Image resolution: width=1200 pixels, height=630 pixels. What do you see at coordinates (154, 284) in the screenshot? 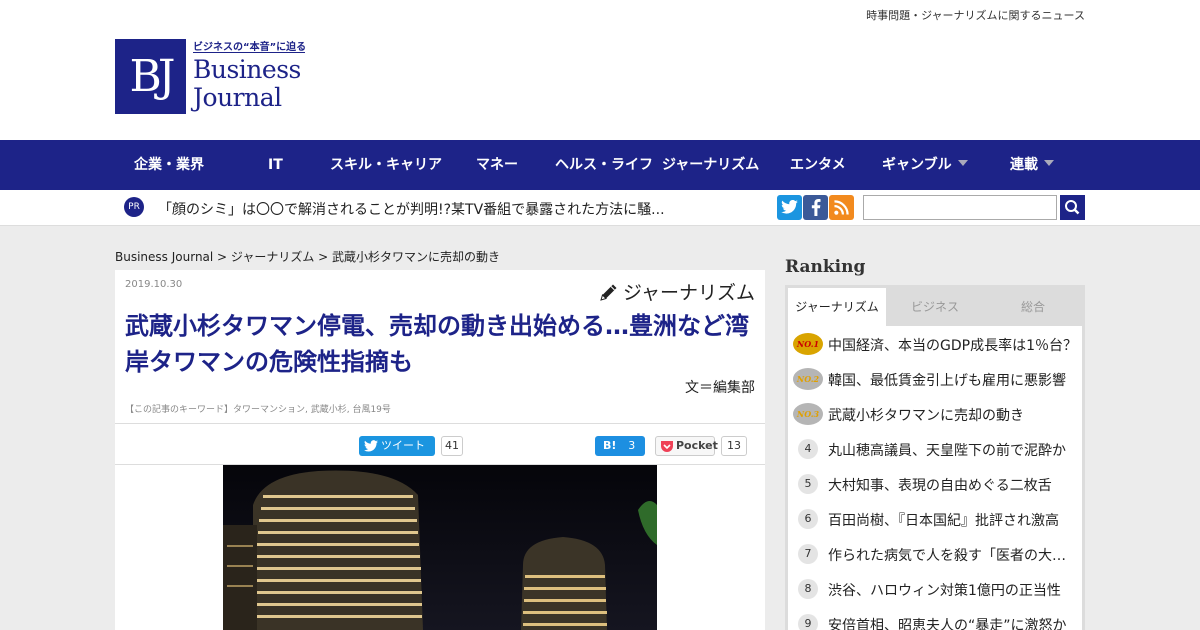
I see `article-date: 2019.10.30` at bounding box center [154, 284].